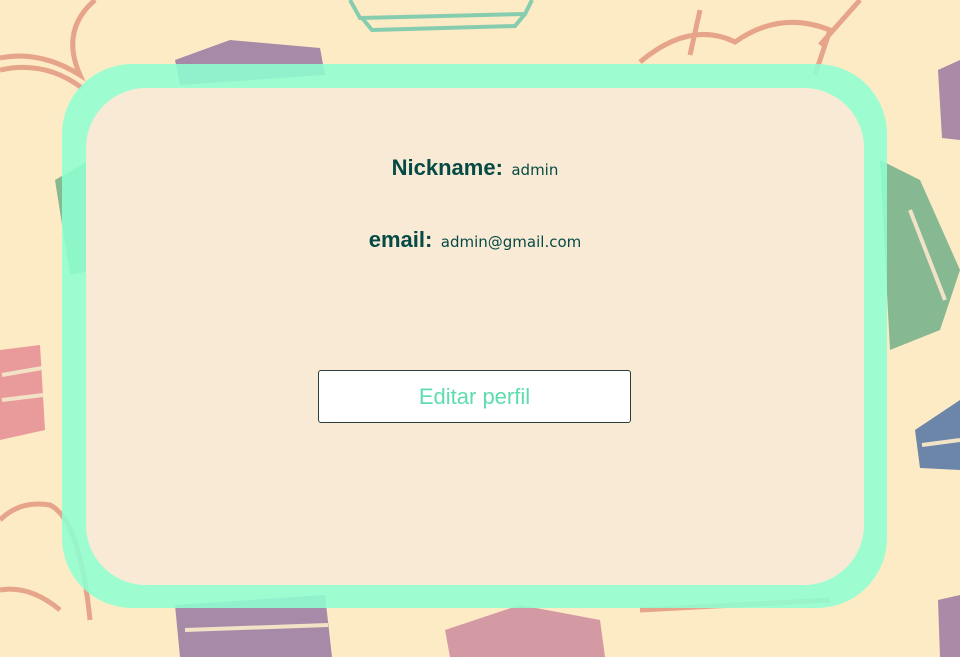 The image size is (960, 657). What do you see at coordinates (474, 396) in the screenshot?
I see `edit-profile-button: Editar perfil` at bounding box center [474, 396].